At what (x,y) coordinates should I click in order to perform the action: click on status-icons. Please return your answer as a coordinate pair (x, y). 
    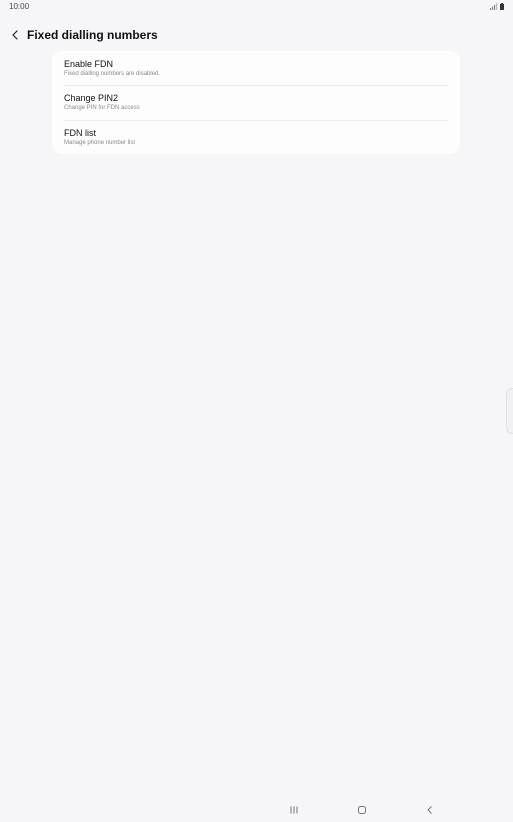
    Looking at the image, I should click on (497, 6).